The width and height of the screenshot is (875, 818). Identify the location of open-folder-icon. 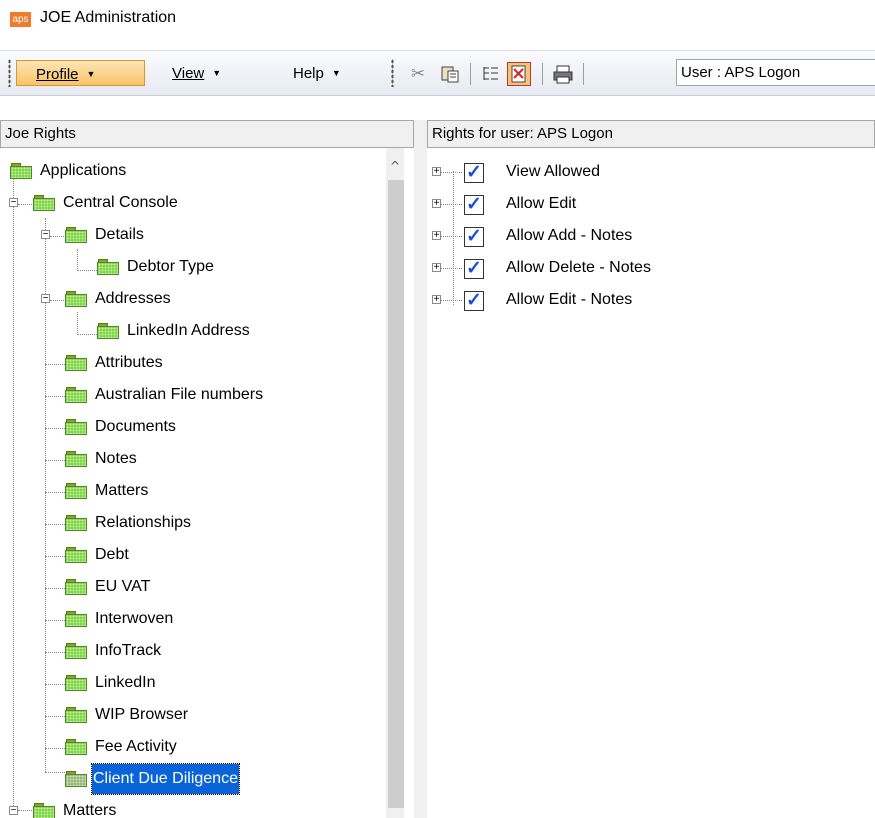
(76, 779).